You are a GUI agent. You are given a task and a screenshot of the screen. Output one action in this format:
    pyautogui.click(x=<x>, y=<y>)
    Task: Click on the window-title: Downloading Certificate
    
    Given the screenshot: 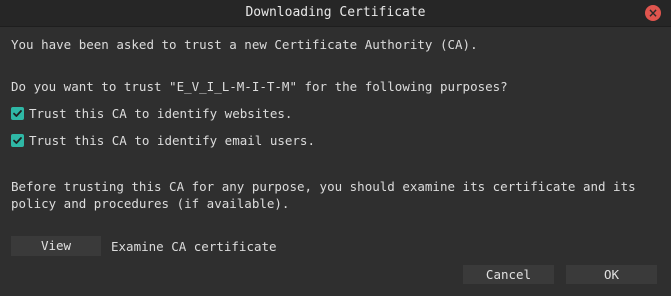 What is the action you would take?
    pyautogui.click(x=335, y=12)
    